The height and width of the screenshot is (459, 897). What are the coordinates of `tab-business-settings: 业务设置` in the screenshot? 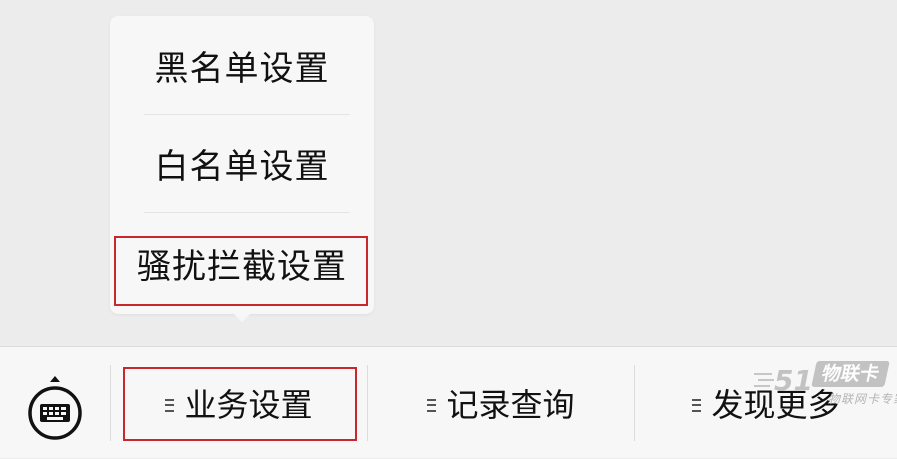 It's located at (239, 403).